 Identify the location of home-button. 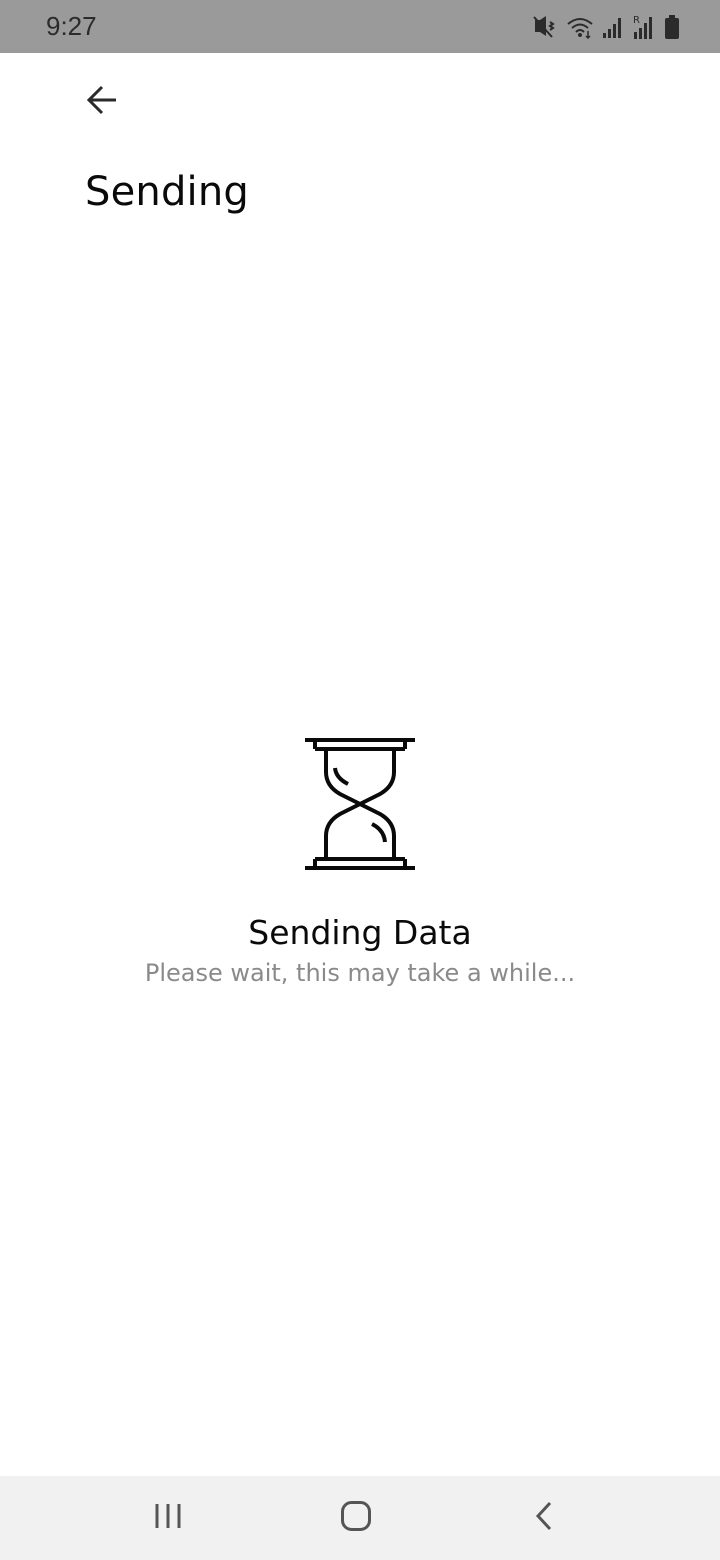
(356, 1518).